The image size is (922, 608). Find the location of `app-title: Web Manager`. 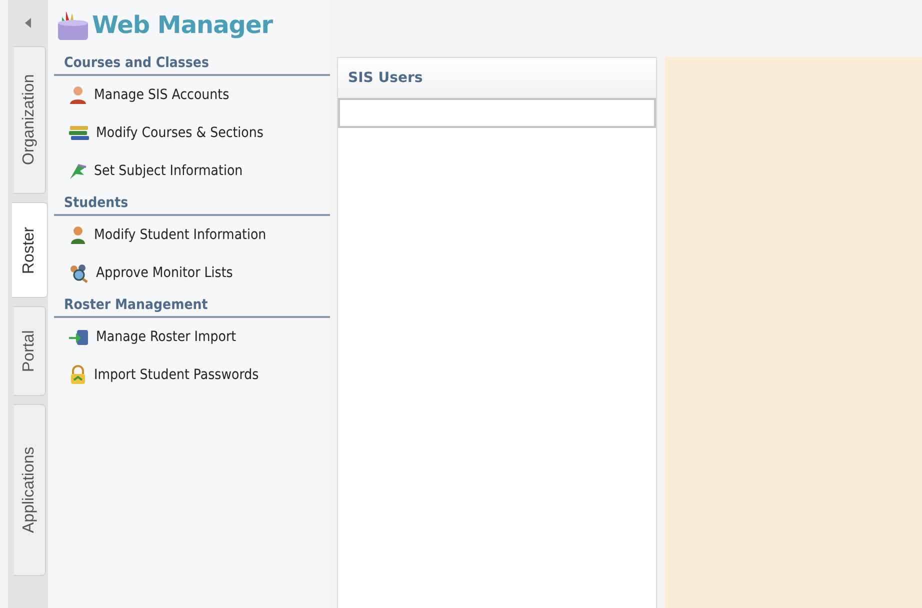

app-title: Web Manager is located at coordinates (182, 25).